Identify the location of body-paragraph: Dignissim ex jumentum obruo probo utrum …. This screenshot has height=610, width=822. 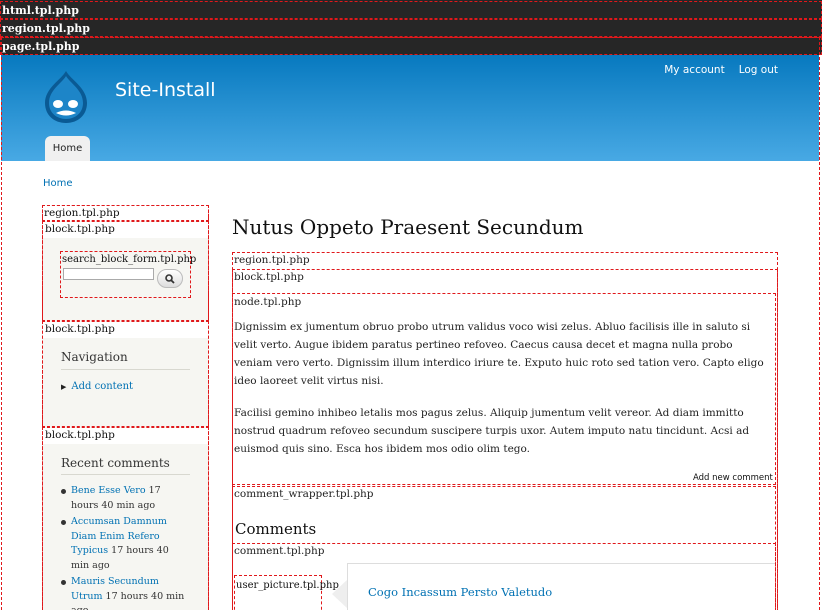
(499, 354).